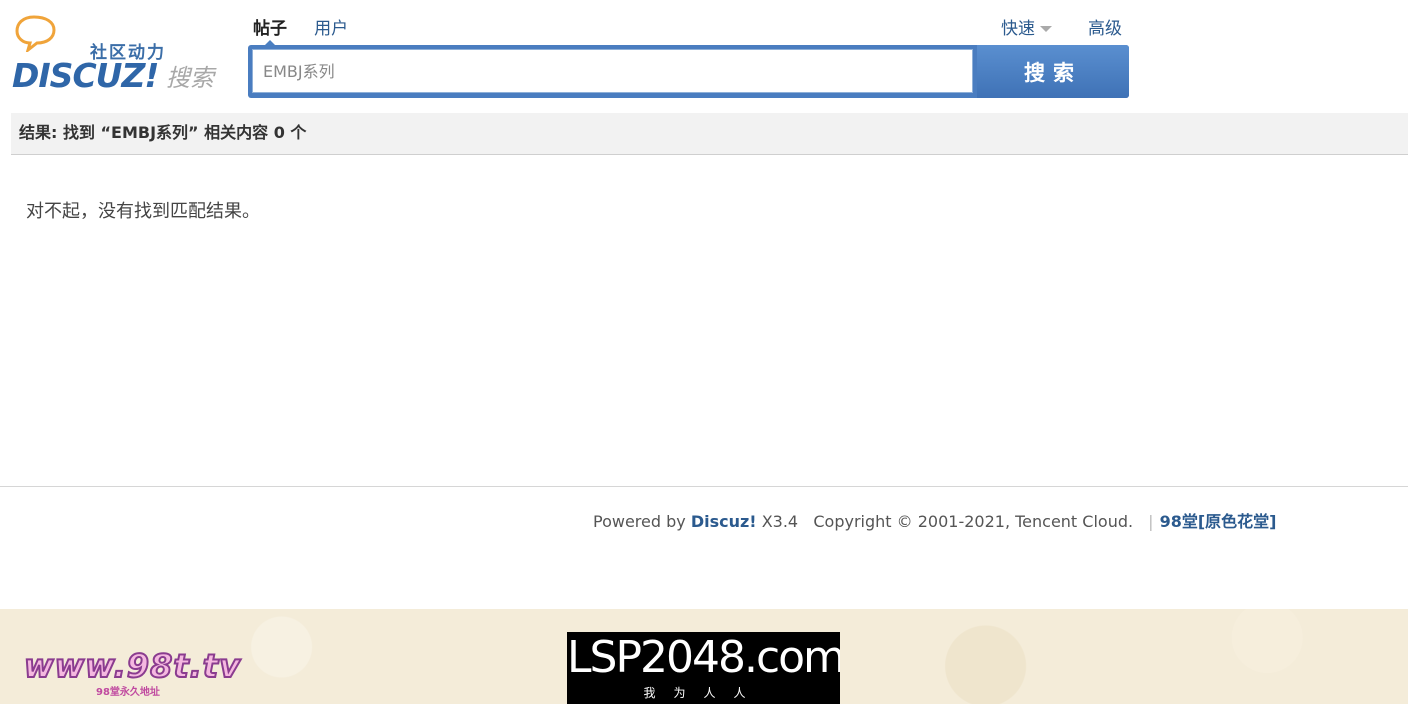 Image resolution: width=1408 pixels, height=704 pixels. I want to click on site-name-link: 98堂[原色花堂], so click(1218, 521).